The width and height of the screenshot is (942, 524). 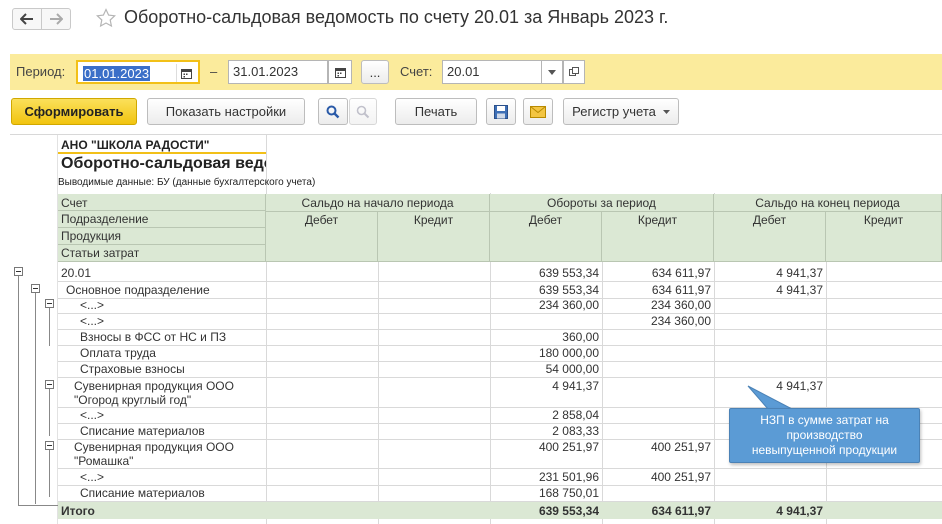 I want to click on account-label: Счет:, so click(x=416, y=71).